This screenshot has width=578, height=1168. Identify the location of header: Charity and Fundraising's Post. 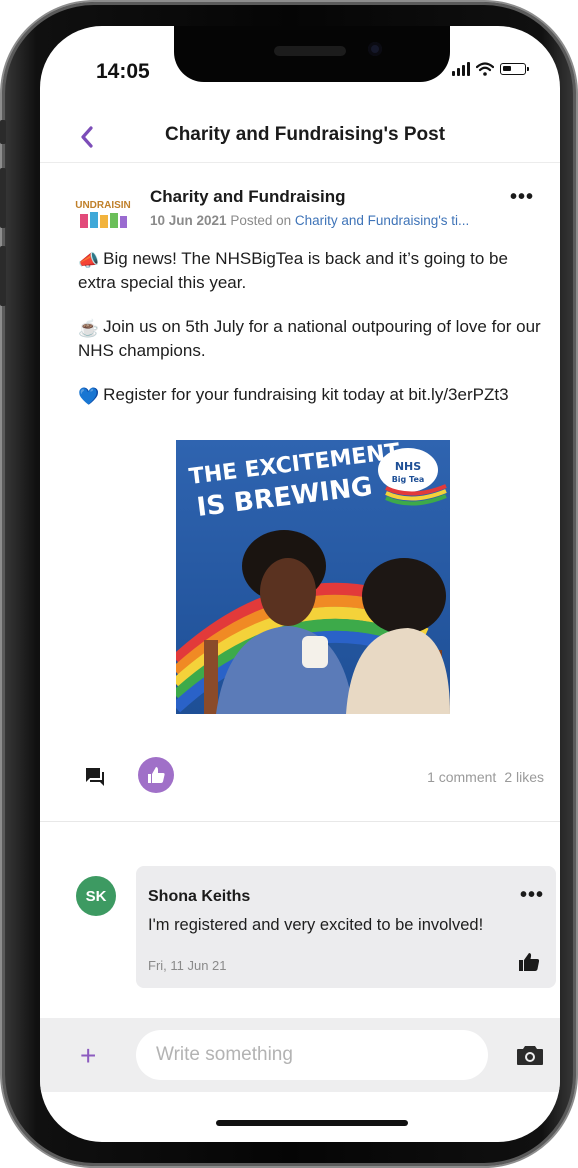
(300, 138).